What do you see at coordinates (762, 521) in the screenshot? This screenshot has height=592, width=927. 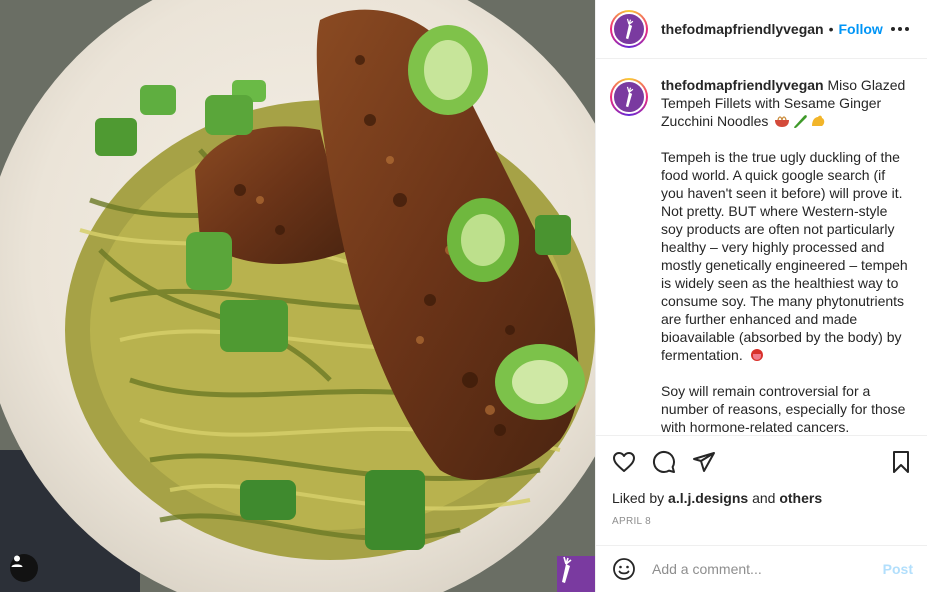 I see `post-date: April 8` at bounding box center [762, 521].